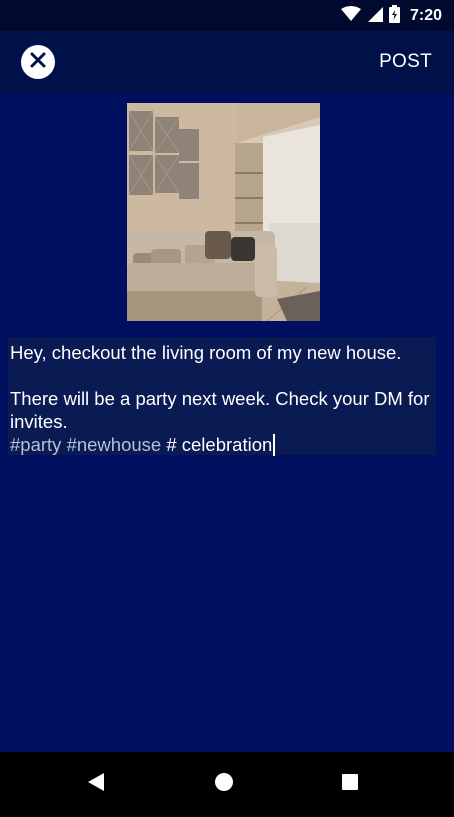 The width and height of the screenshot is (454, 817). What do you see at coordinates (36, 444) in the screenshot?
I see `hashtag-party: #party` at bounding box center [36, 444].